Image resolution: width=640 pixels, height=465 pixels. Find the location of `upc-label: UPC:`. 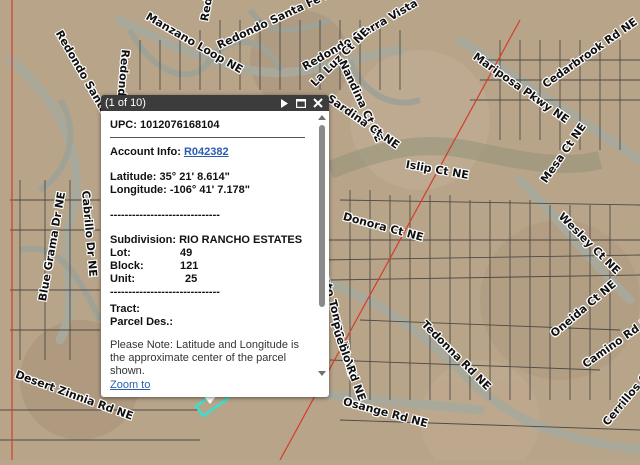

upc-label: UPC: is located at coordinates (123, 125).